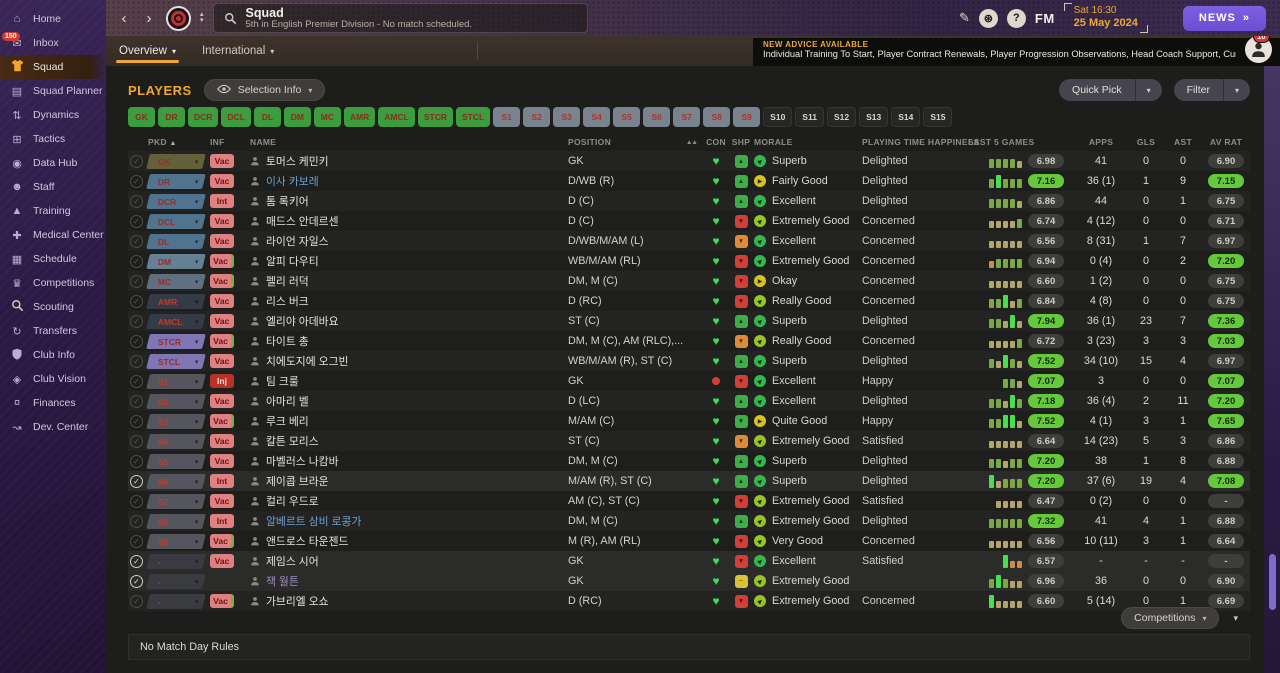  Describe the element at coordinates (292, 261) in the screenshot. I see `player-name: 알피 다우티` at that location.